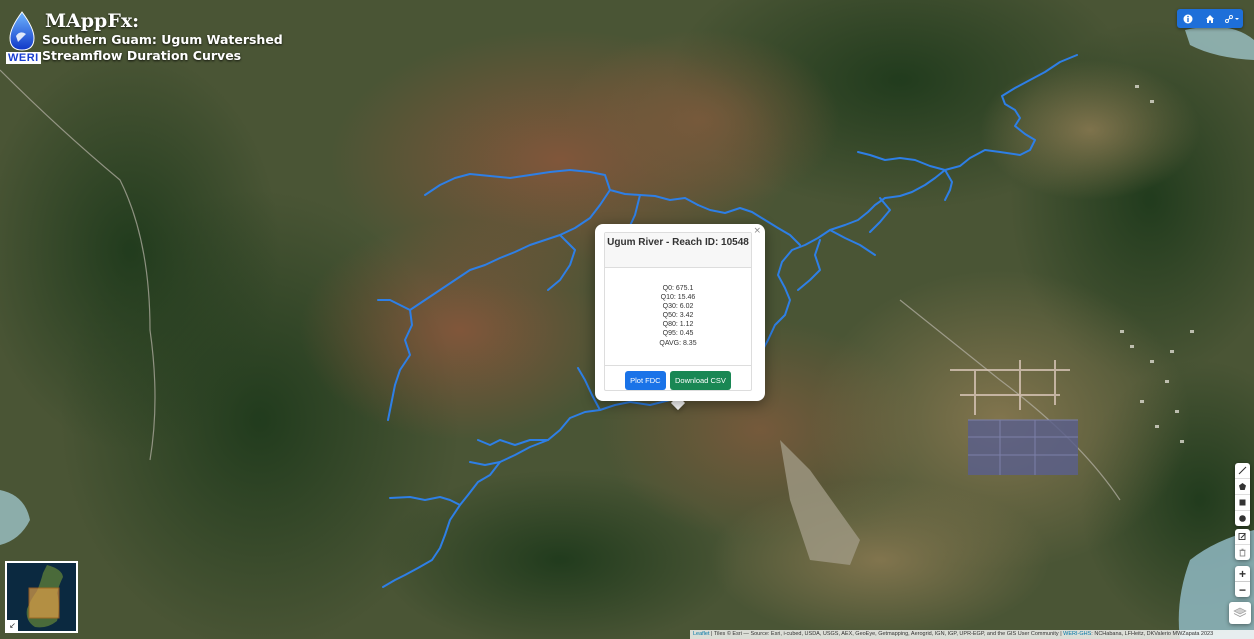 The width and height of the screenshot is (1254, 639). I want to click on trash-icon, so click(1242, 552).